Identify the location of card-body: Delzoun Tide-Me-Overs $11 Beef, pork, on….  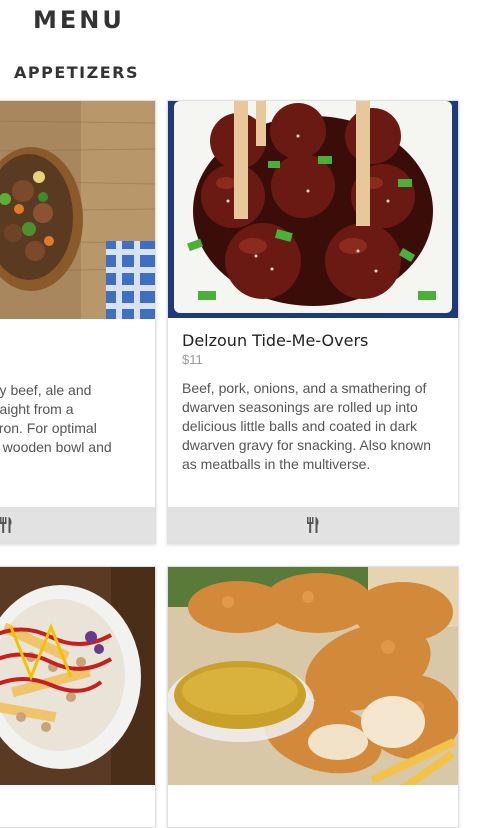
(313, 402).